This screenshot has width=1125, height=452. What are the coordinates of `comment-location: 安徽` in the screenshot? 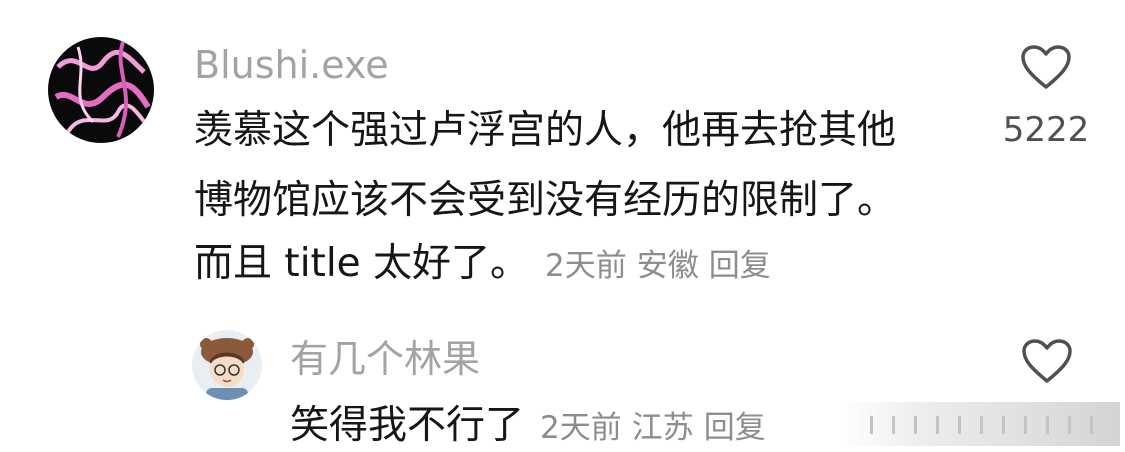 It's located at (667, 266).